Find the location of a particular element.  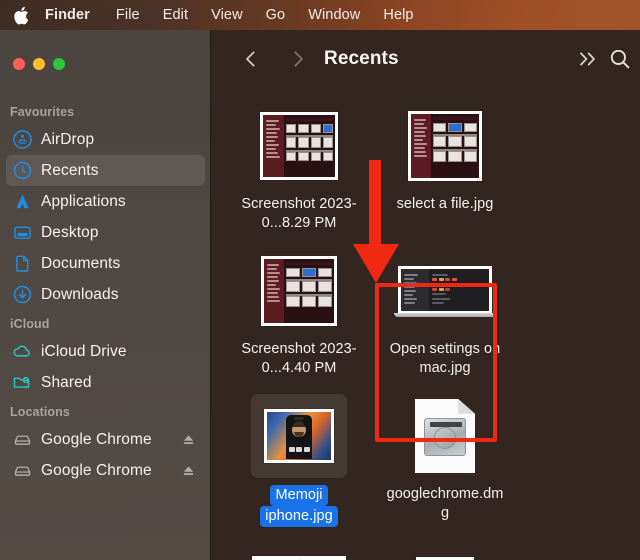

menu-bar: Finder File Edit View Go Window Help is located at coordinates (320, 15).